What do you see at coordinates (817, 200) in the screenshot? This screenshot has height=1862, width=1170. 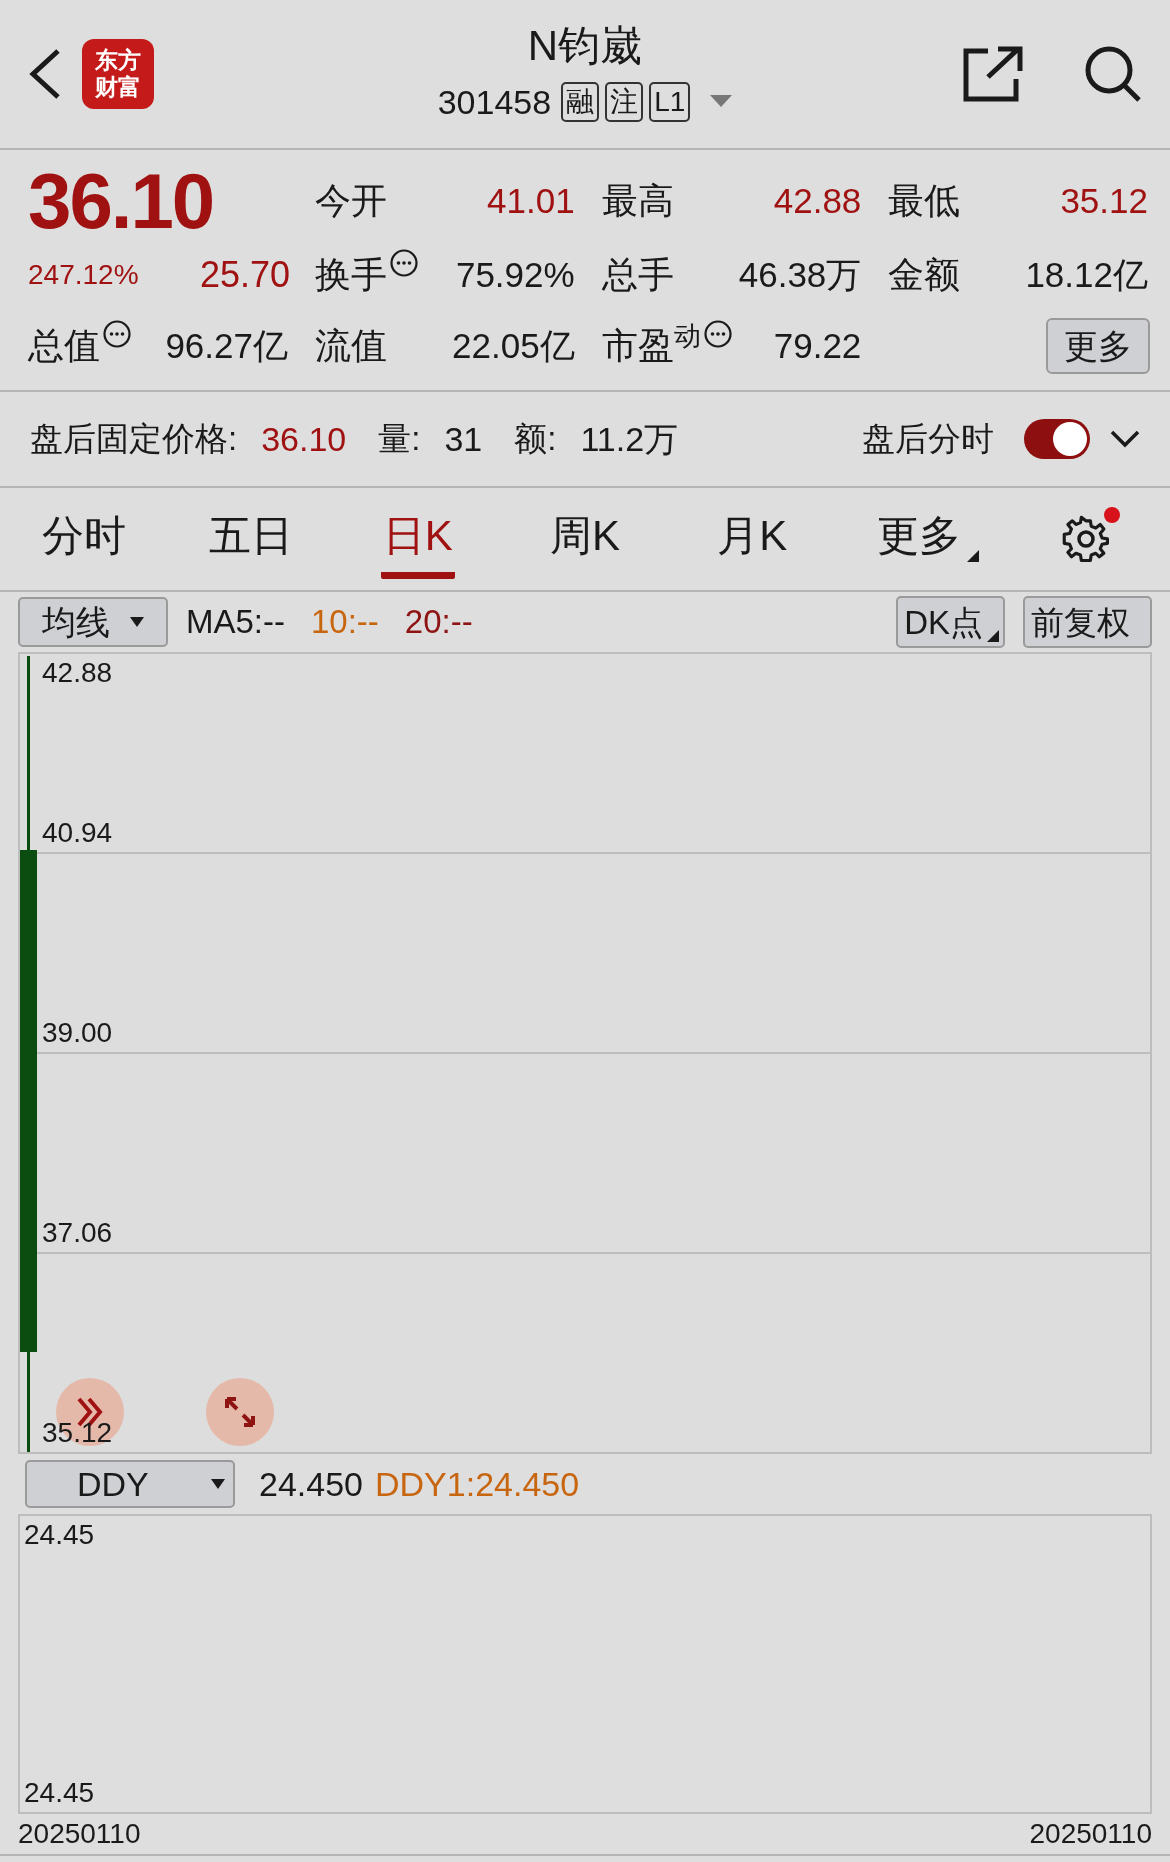 I see `stat-value: 42.88` at bounding box center [817, 200].